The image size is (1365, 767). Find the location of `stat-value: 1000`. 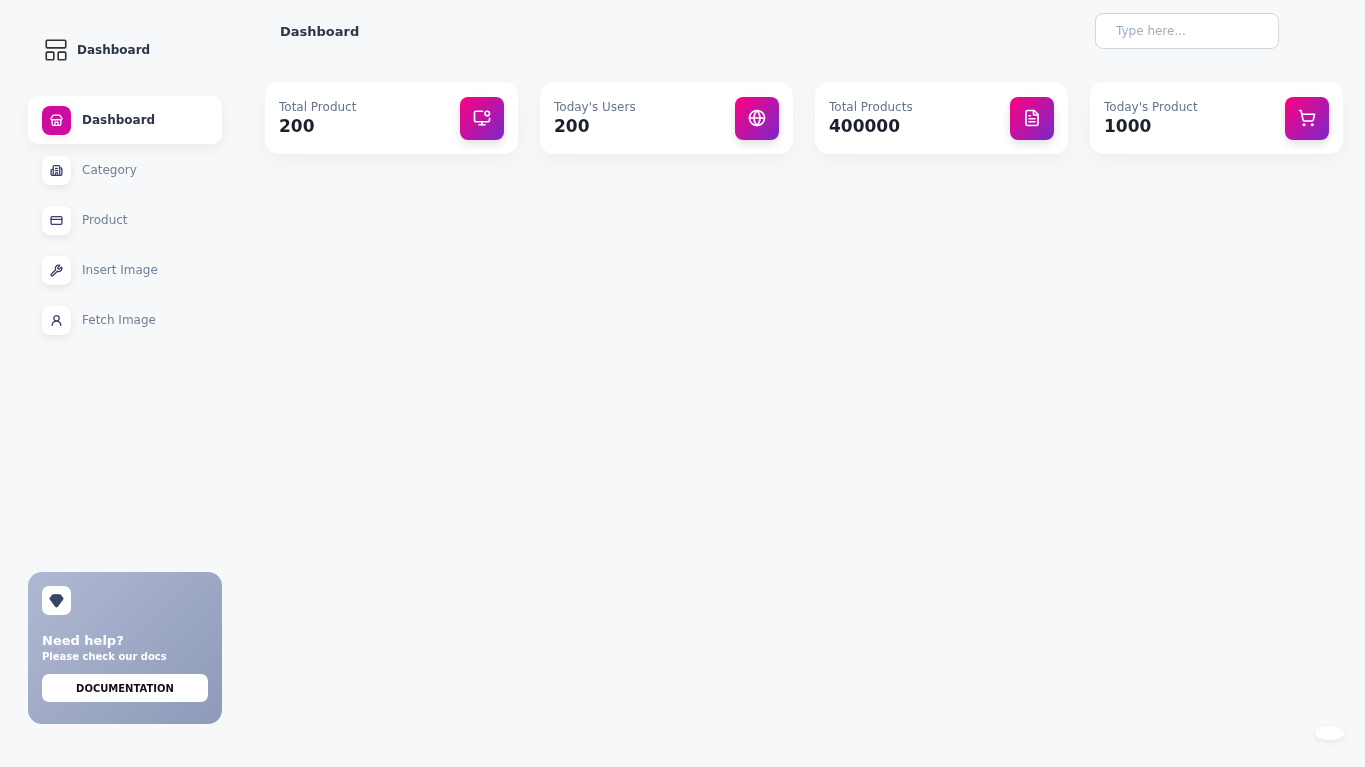

stat-value: 1000 is located at coordinates (1128, 126).